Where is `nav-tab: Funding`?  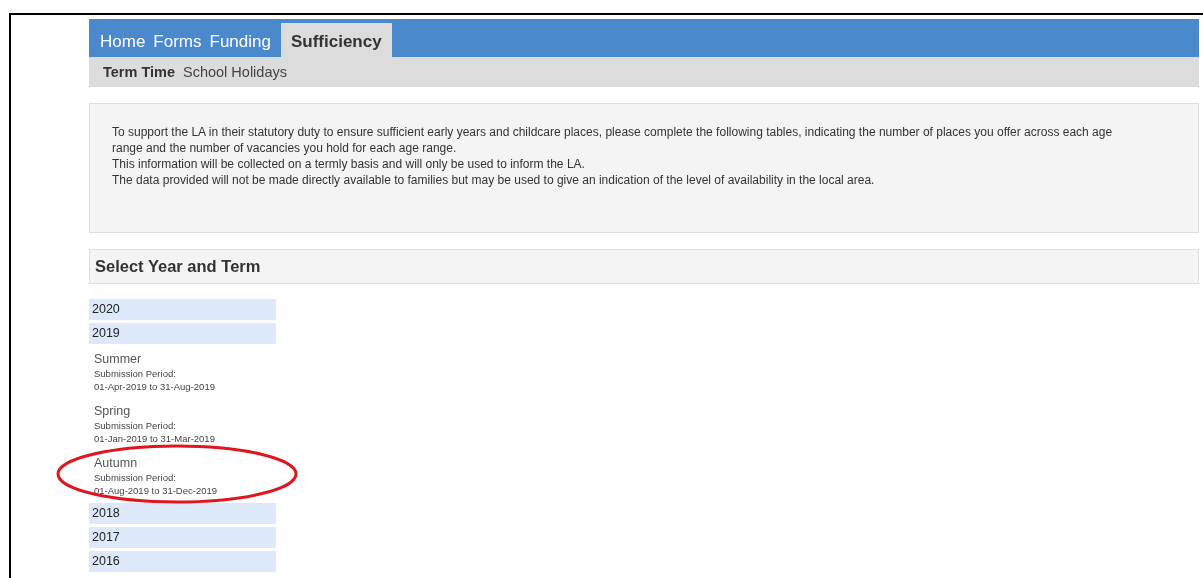
nav-tab: Funding is located at coordinates (240, 44).